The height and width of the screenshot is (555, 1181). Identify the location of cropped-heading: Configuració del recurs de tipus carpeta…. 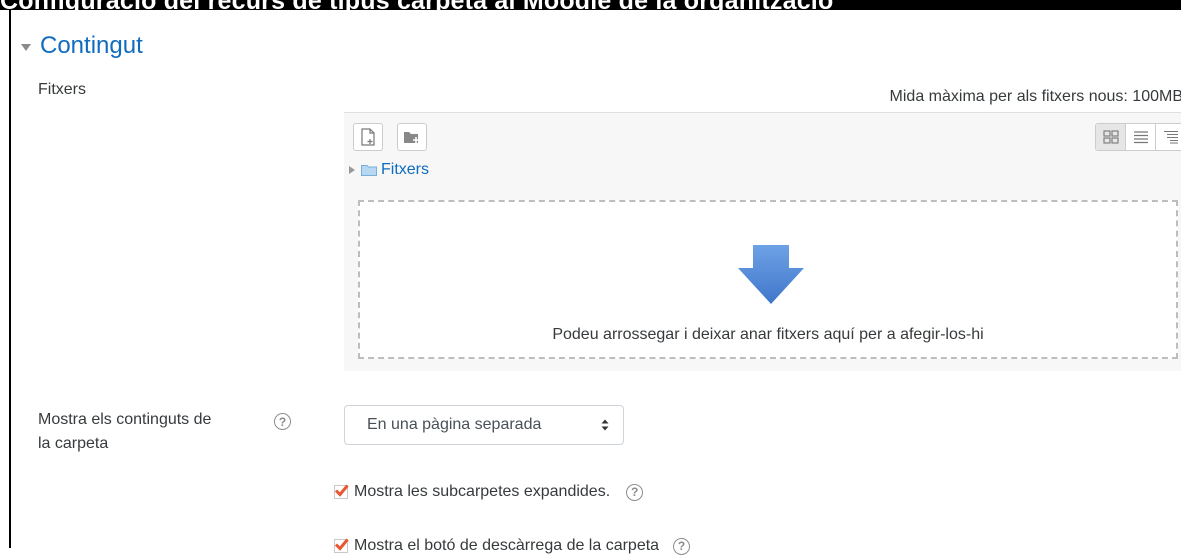
(590, 5).